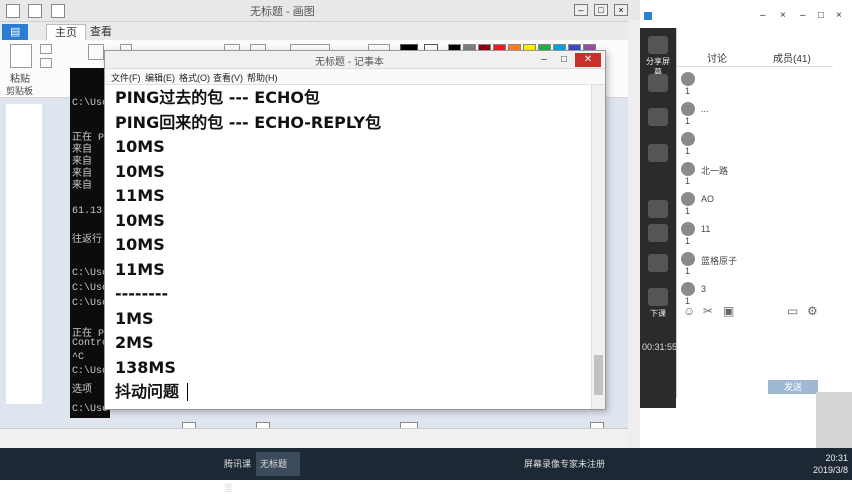  Describe the element at coordinates (66, 32) in the screenshot. I see `tab-home: 主页` at that location.